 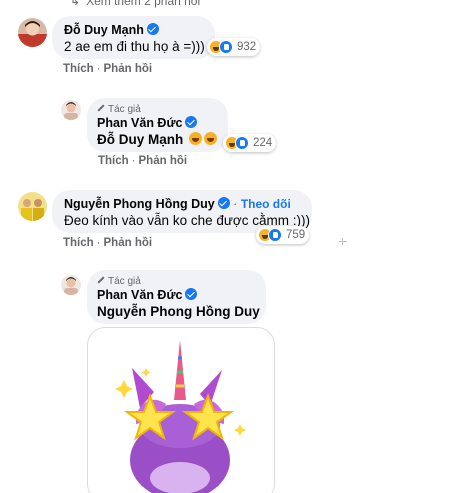 I want to click on reaction-summary: 759, so click(x=283, y=235).